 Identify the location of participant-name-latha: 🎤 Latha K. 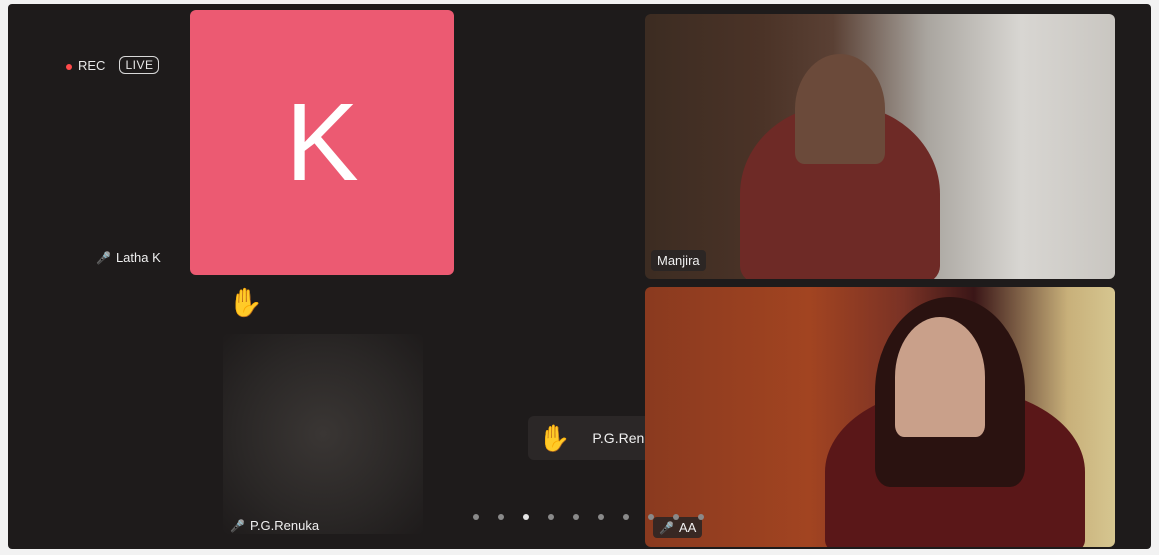
(128, 257).